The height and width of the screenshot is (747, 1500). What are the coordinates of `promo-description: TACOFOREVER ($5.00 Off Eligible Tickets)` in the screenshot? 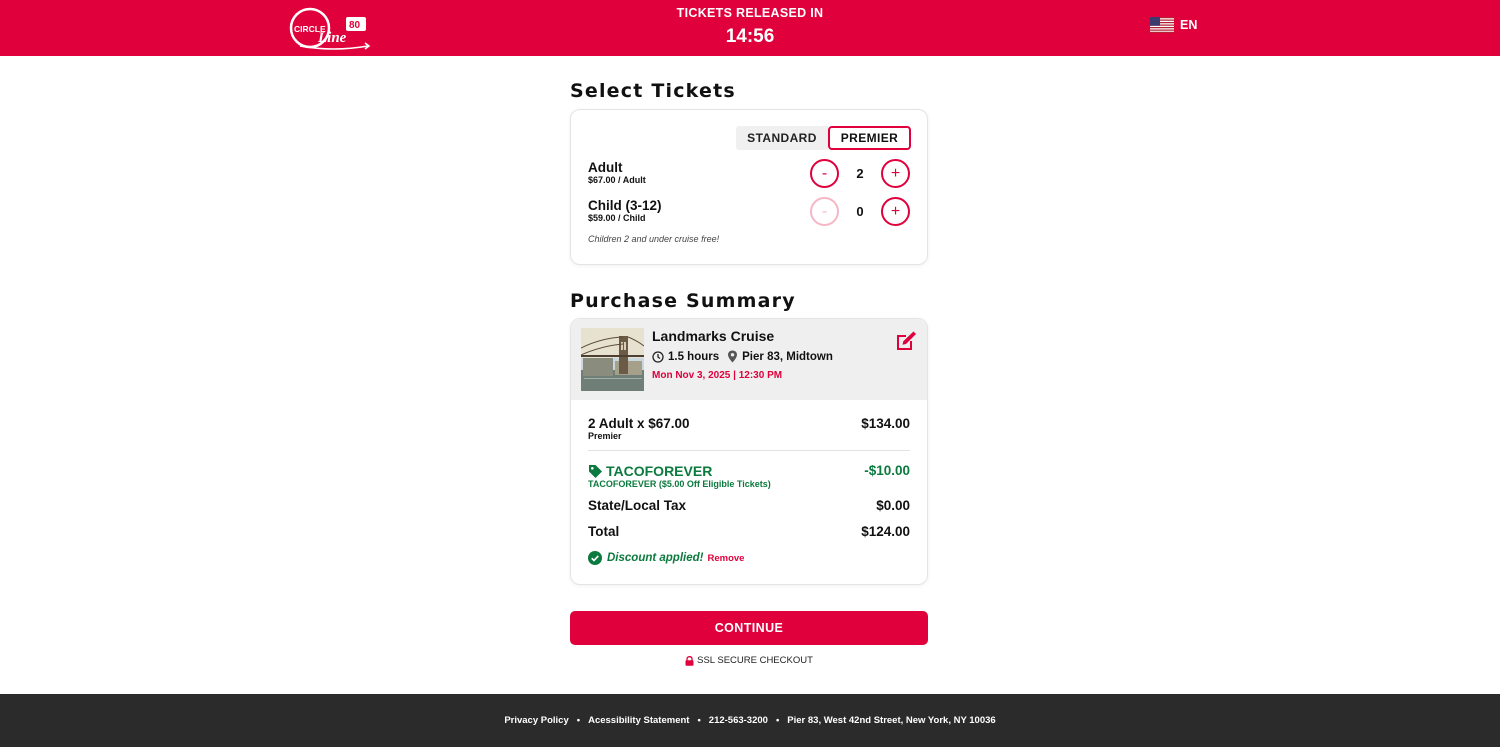 It's located at (679, 484).